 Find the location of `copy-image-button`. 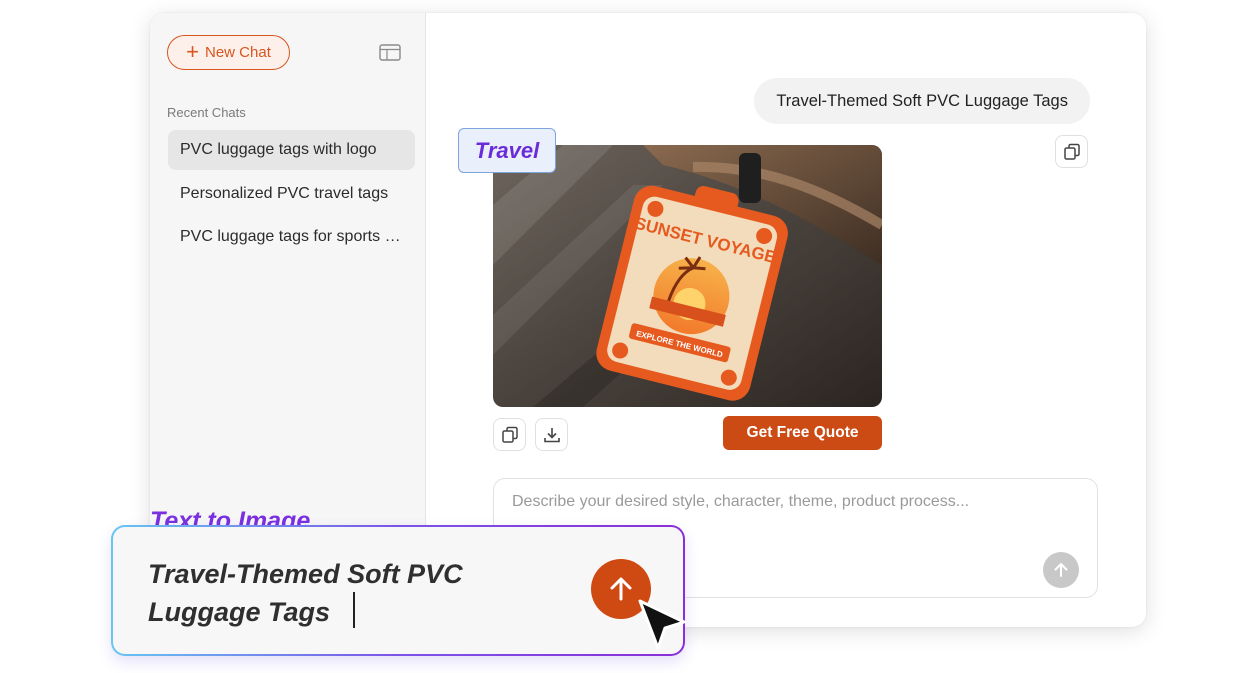

copy-image-button is located at coordinates (509, 434).